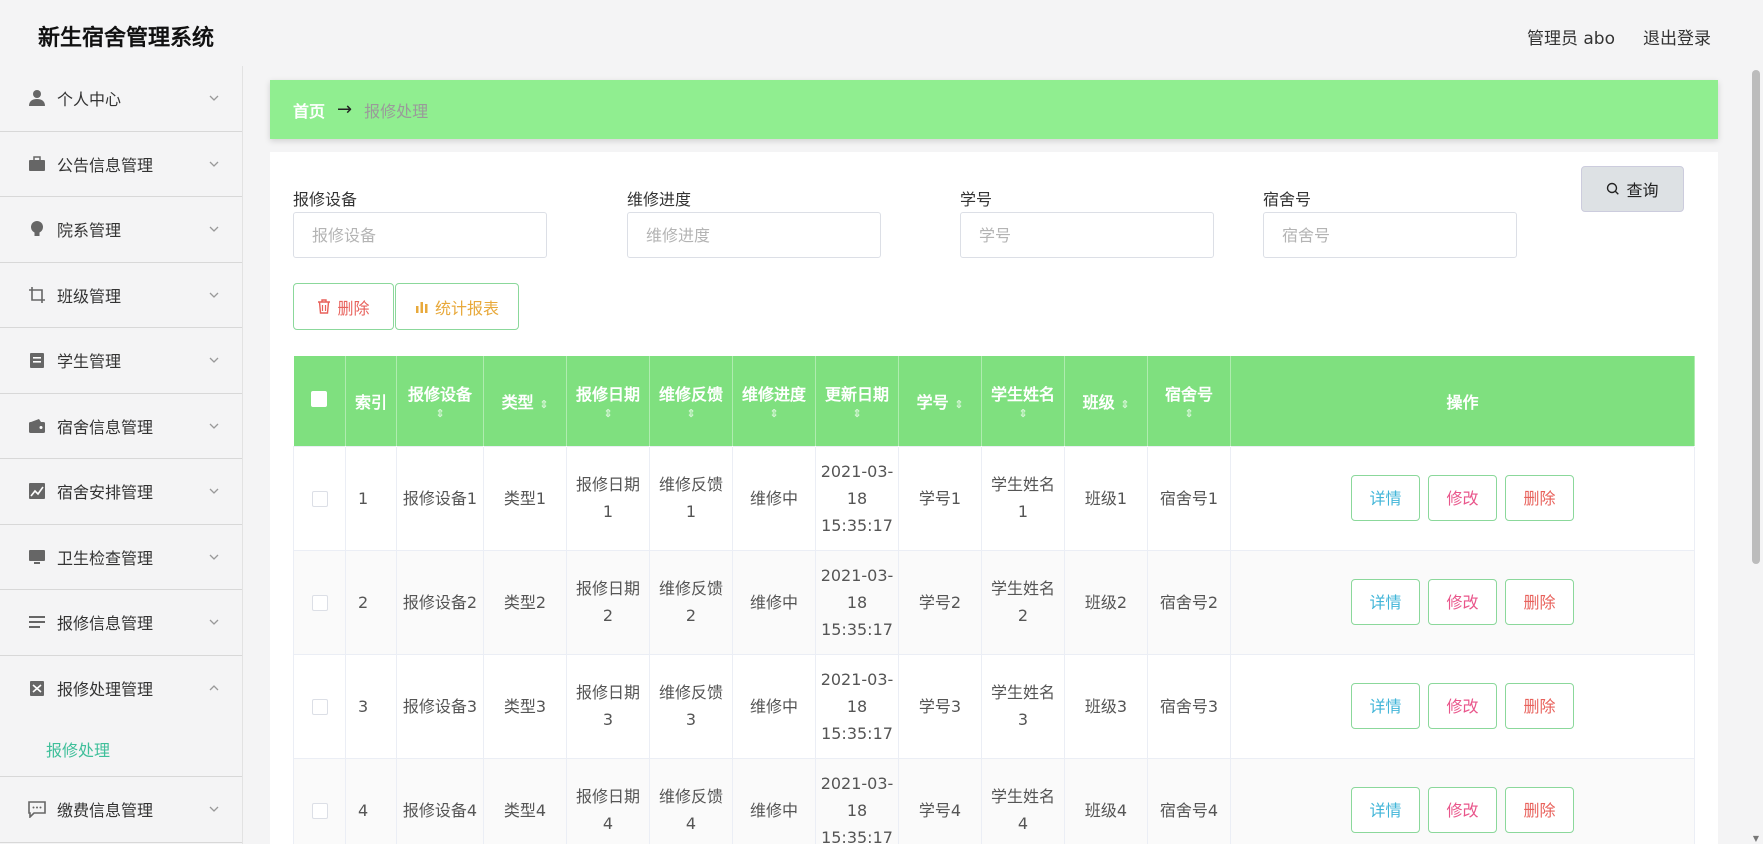  What do you see at coordinates (78, 749) in the screenshot?
I see `sidebar-subitem-repair-handling: 报修处理` at bounding box center [78, 749].